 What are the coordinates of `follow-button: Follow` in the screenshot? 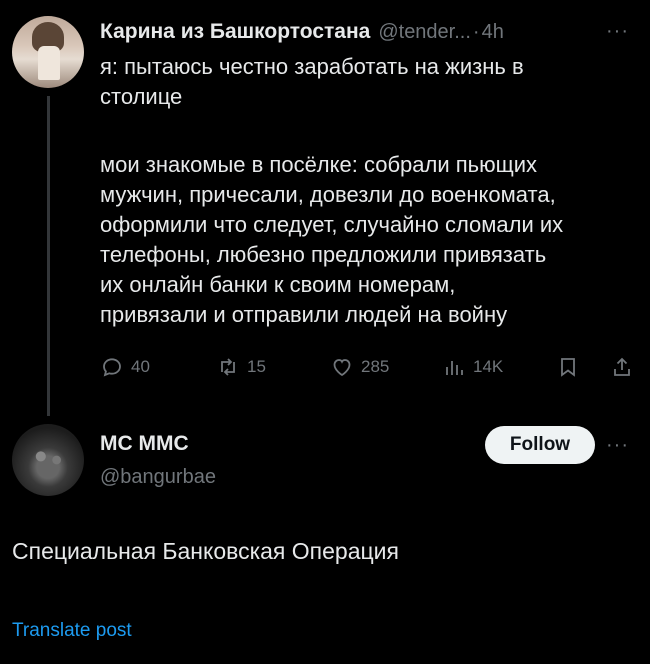 It's located at (540, 445).